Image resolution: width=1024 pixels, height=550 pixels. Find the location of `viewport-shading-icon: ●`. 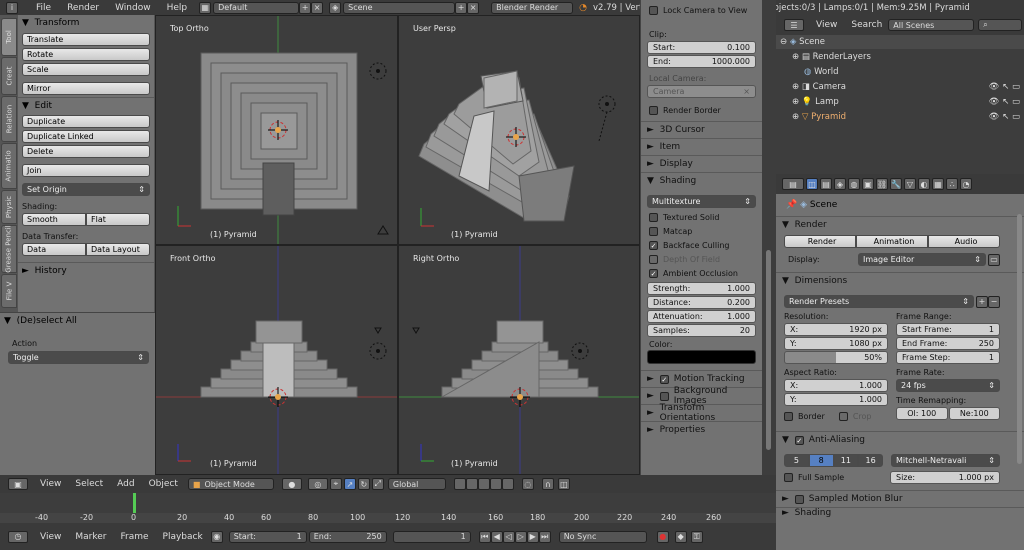

viewport-shading-icon: ● is located at coordinates (291, 484).